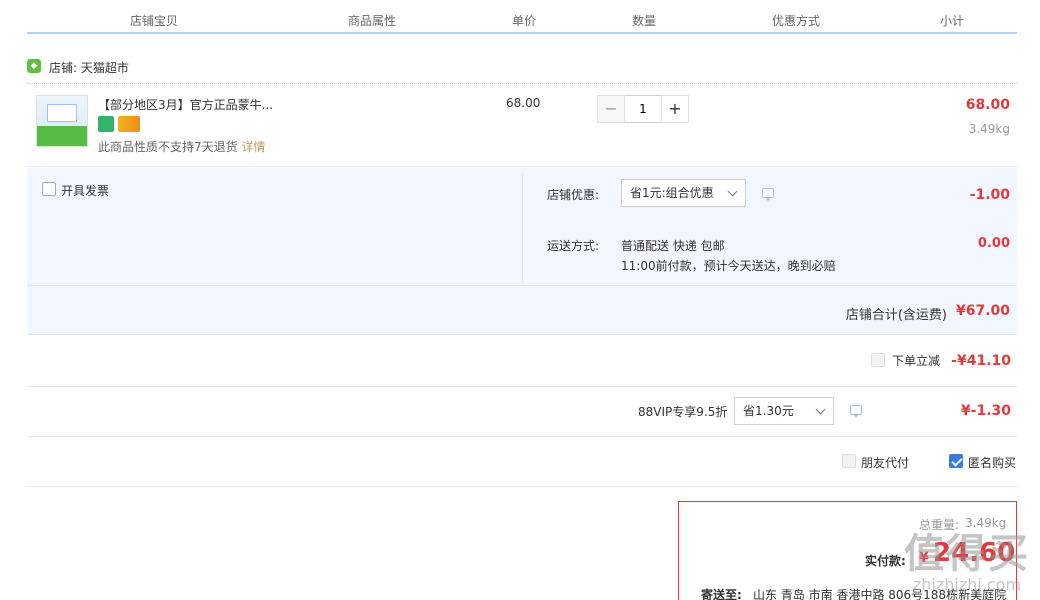  What do you see at coordinates (885, 561) in the screenshot?
I see `pay-label: 实付款:` at bounding box center [885, 561].